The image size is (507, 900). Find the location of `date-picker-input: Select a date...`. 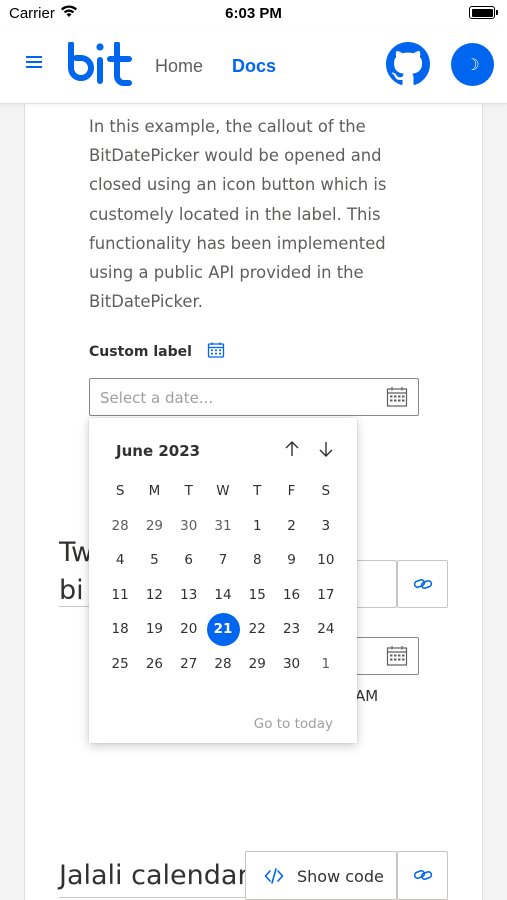

date-picker-input: Select a date... is located at coordinates (254, 397).